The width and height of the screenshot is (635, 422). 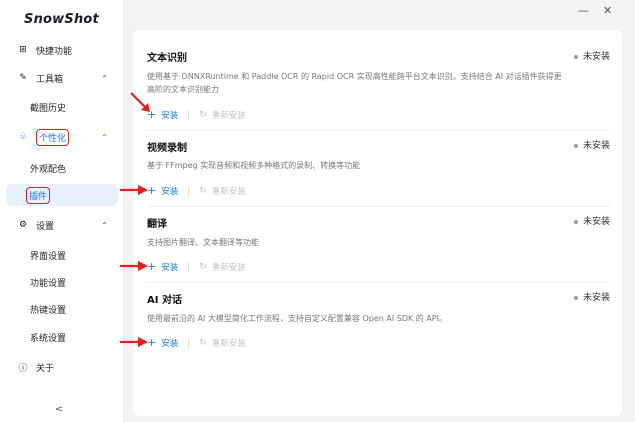 I want to click on plugin-description: 支持图片翻译、文本翻译等功能, so click(x=203, y=242).